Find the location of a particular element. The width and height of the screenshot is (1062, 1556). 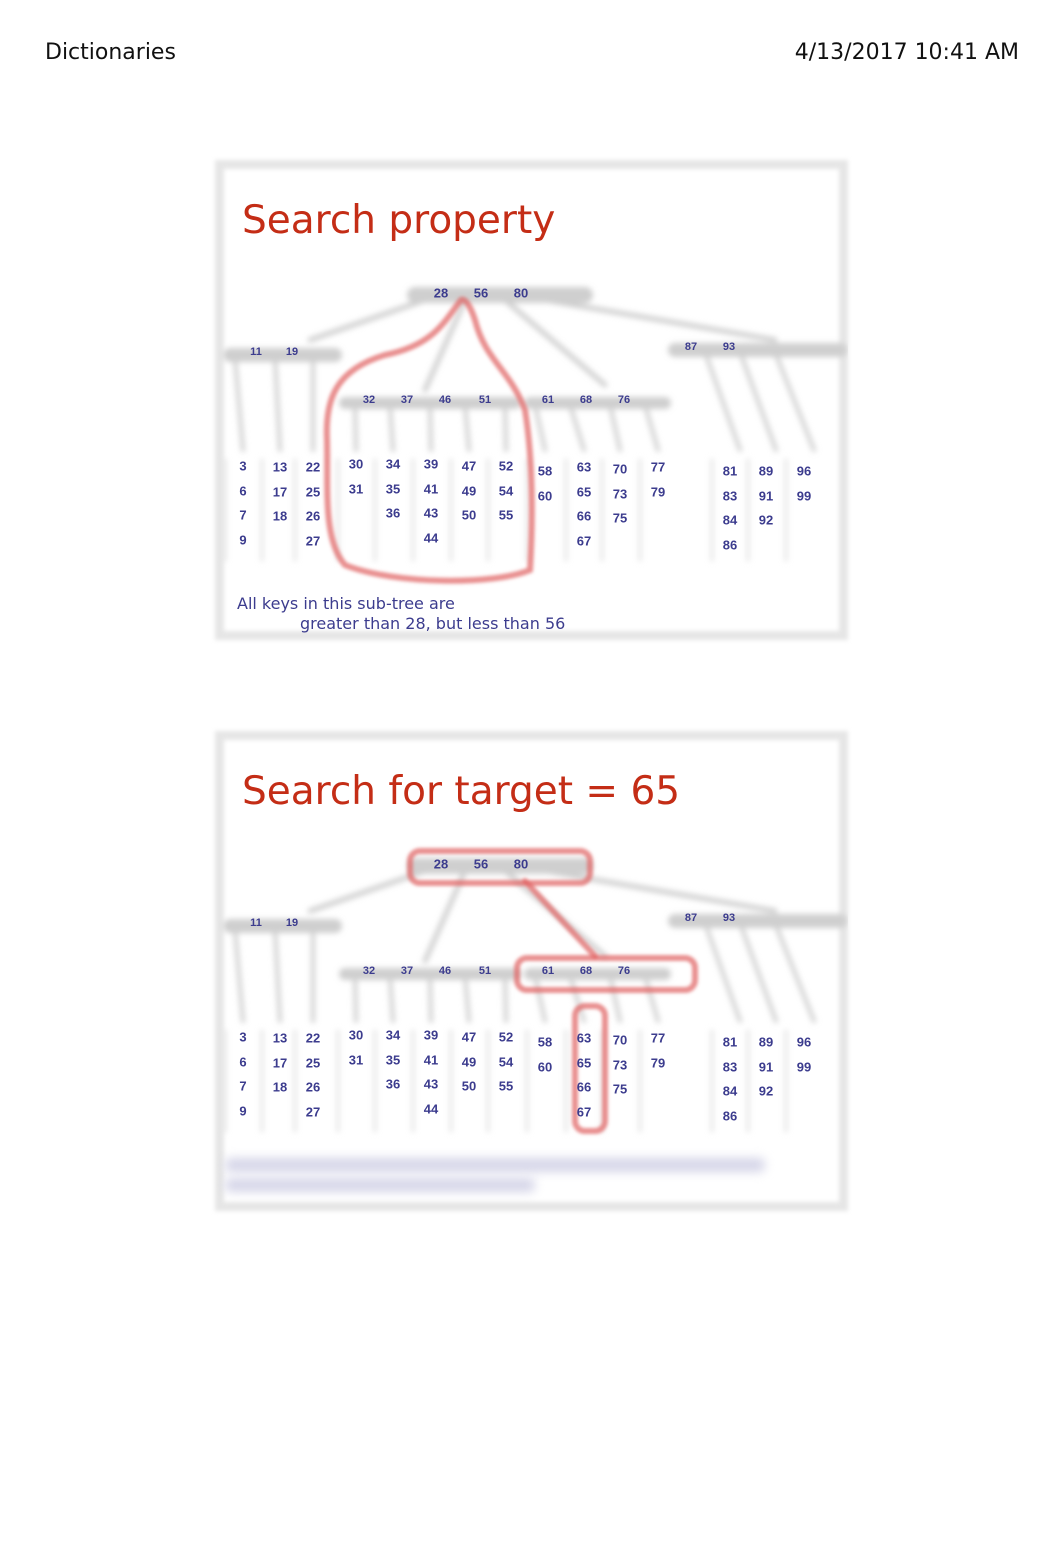

leaf-key: 91 is located at coordinates (766, 495).